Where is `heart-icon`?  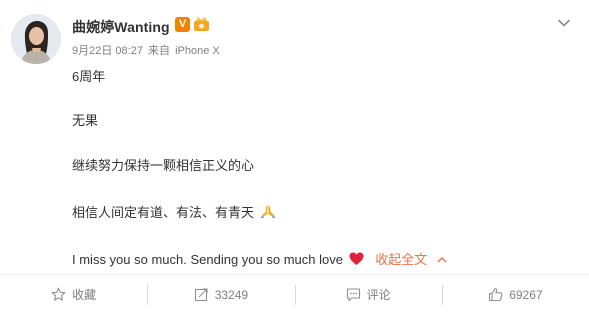 heart-icon is located at coordinates (356, 260).